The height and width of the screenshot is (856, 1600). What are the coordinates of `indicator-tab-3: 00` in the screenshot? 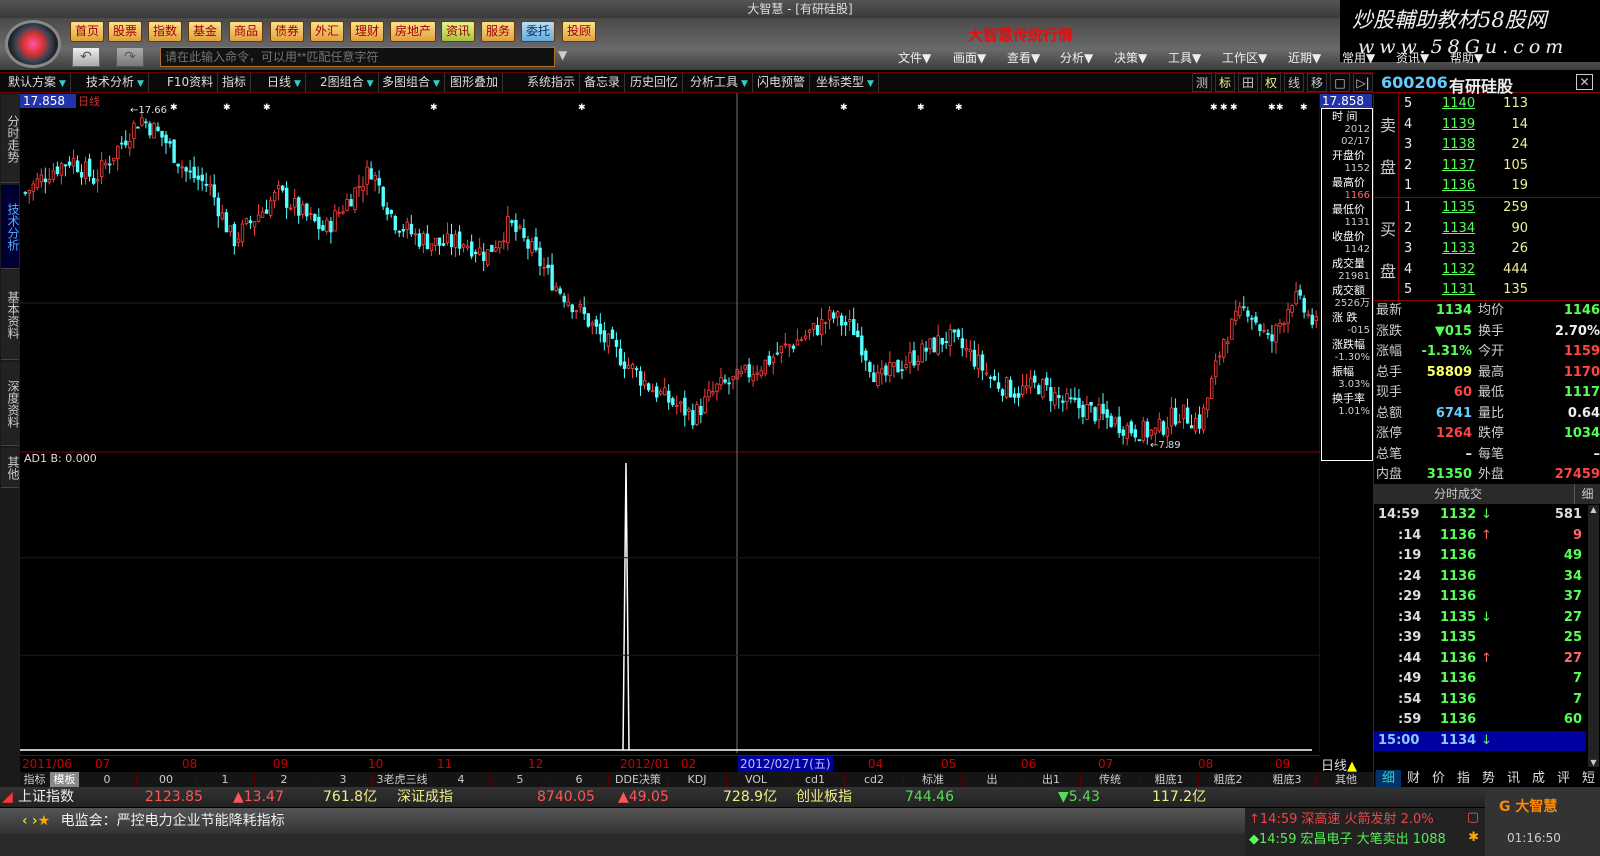 It's located at (166, 779).